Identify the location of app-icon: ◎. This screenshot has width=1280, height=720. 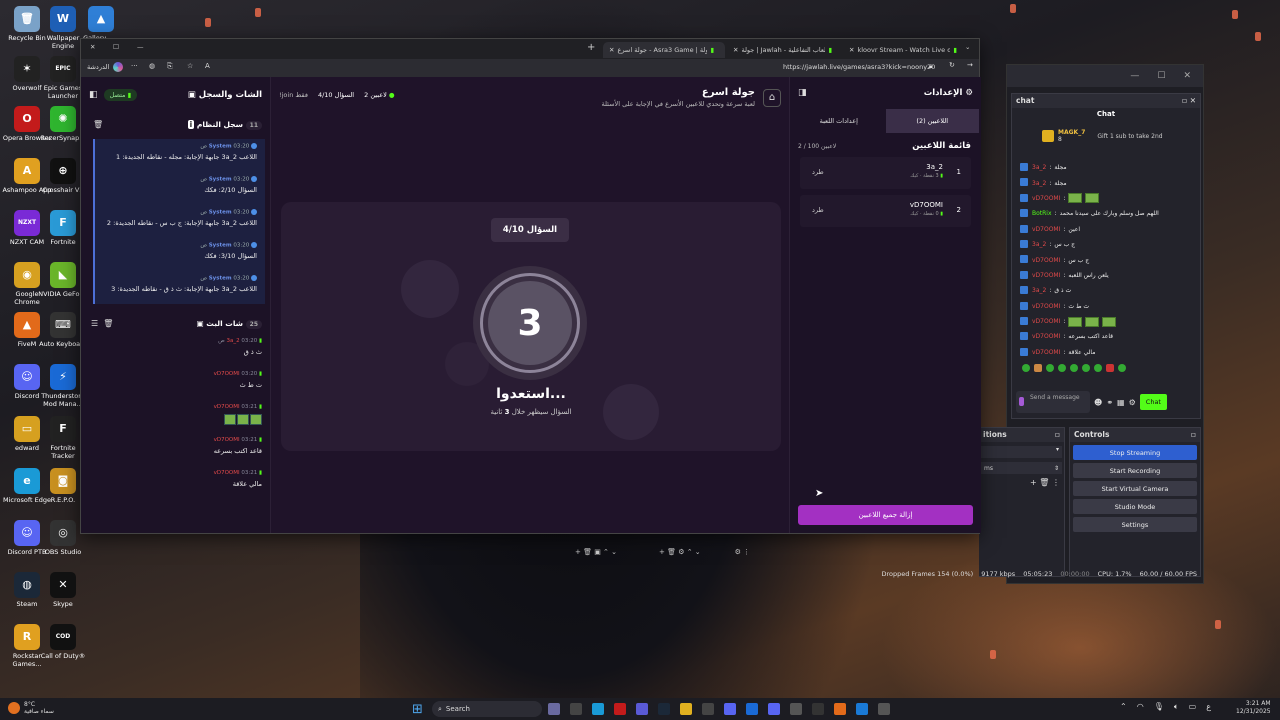
(63, 533).